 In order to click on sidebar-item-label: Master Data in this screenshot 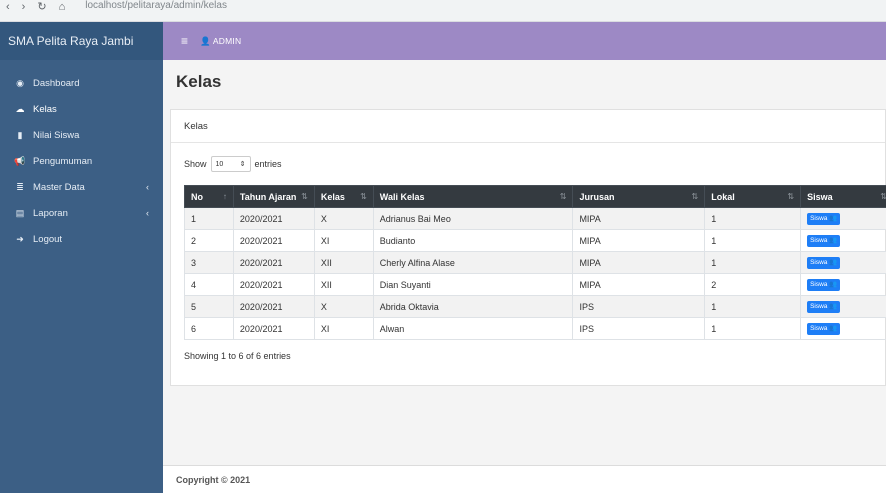, I will do `click(59, 187)`.